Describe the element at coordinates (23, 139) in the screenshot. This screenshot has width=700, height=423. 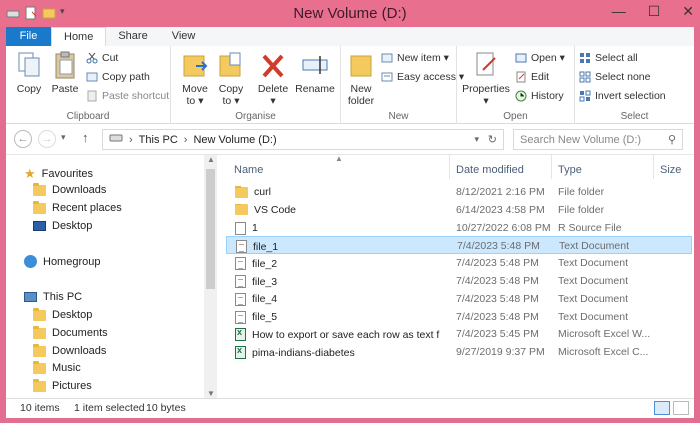
I see `back-button: ←` at that location.